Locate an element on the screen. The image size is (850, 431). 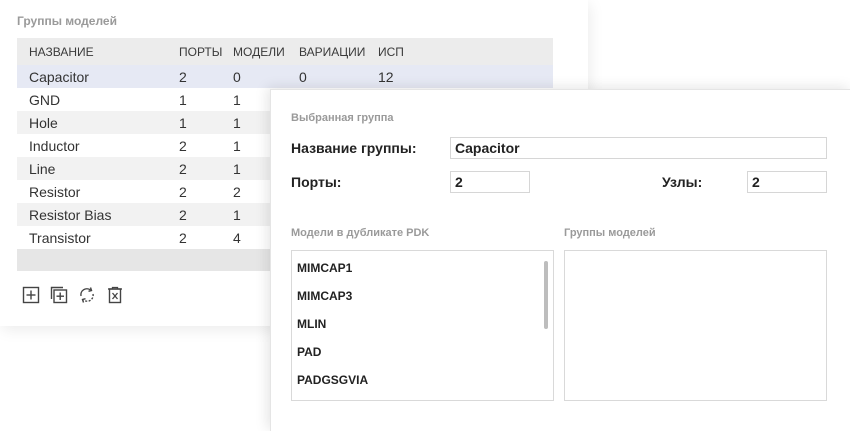
list-item: MLIN is located at coordinates (311, 324).